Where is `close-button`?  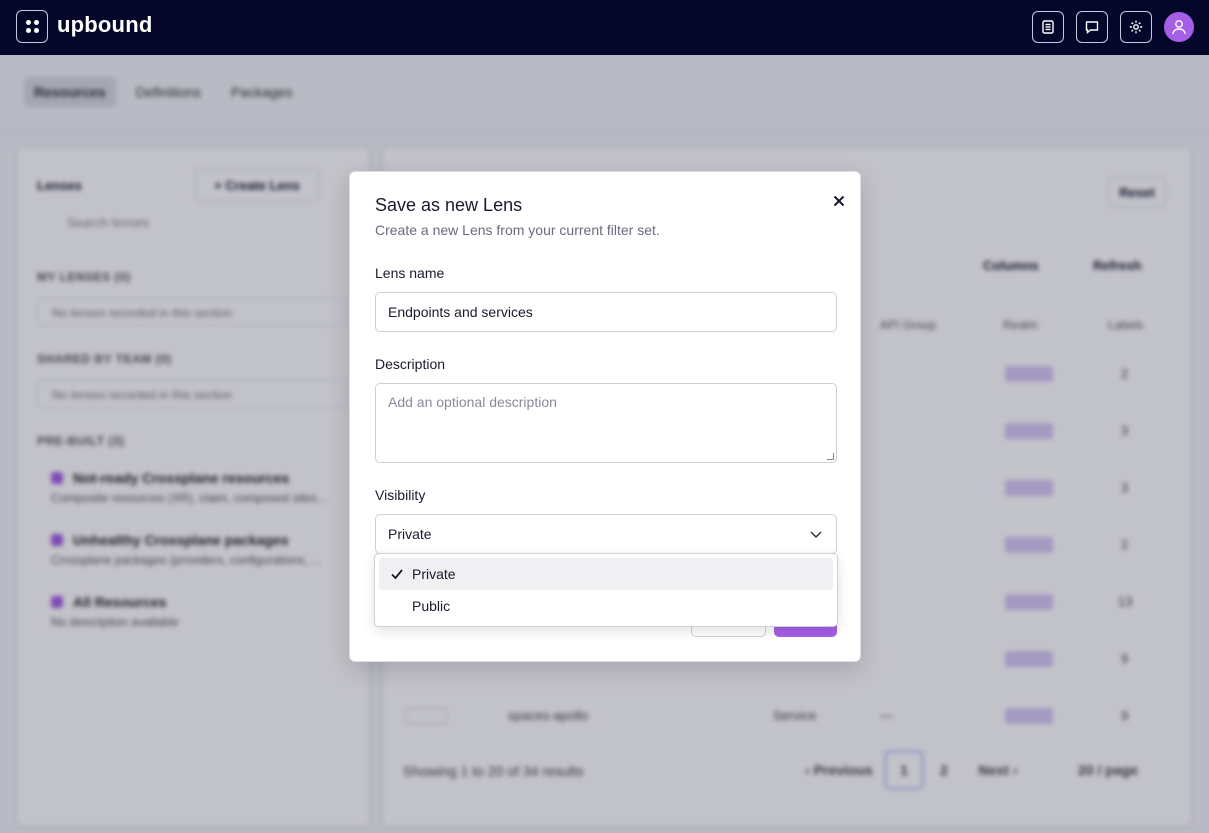 close-button is located at coordinates (839, 201).